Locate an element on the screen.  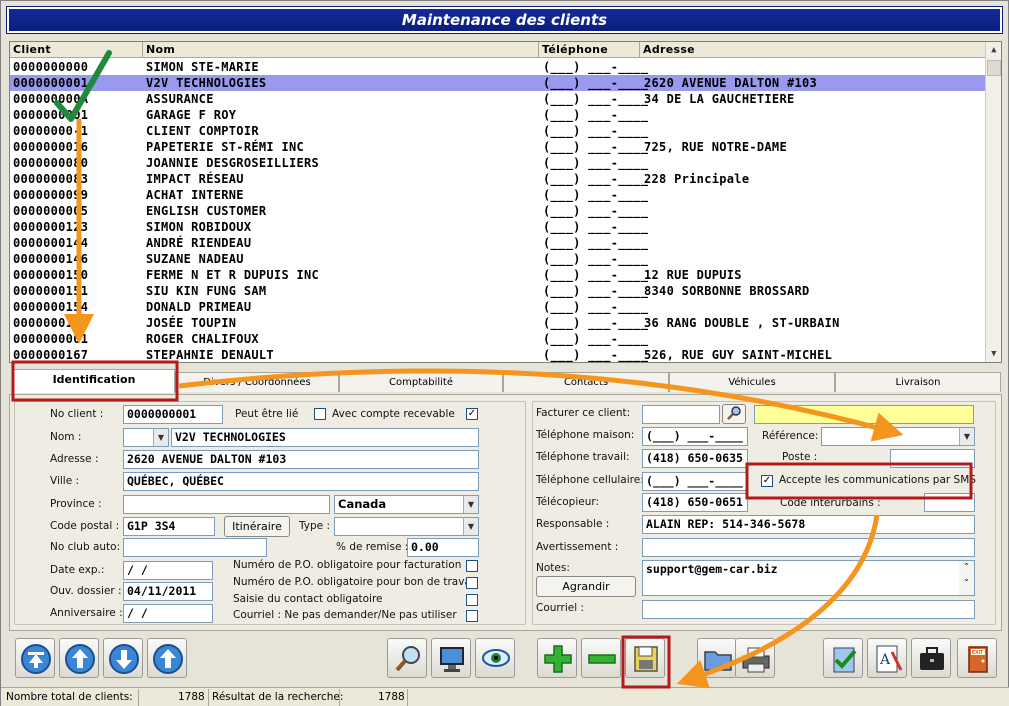
table-row: 0000000099 ACHAT INTERNE (___) ___-____ is located at coordinates (498, 195).